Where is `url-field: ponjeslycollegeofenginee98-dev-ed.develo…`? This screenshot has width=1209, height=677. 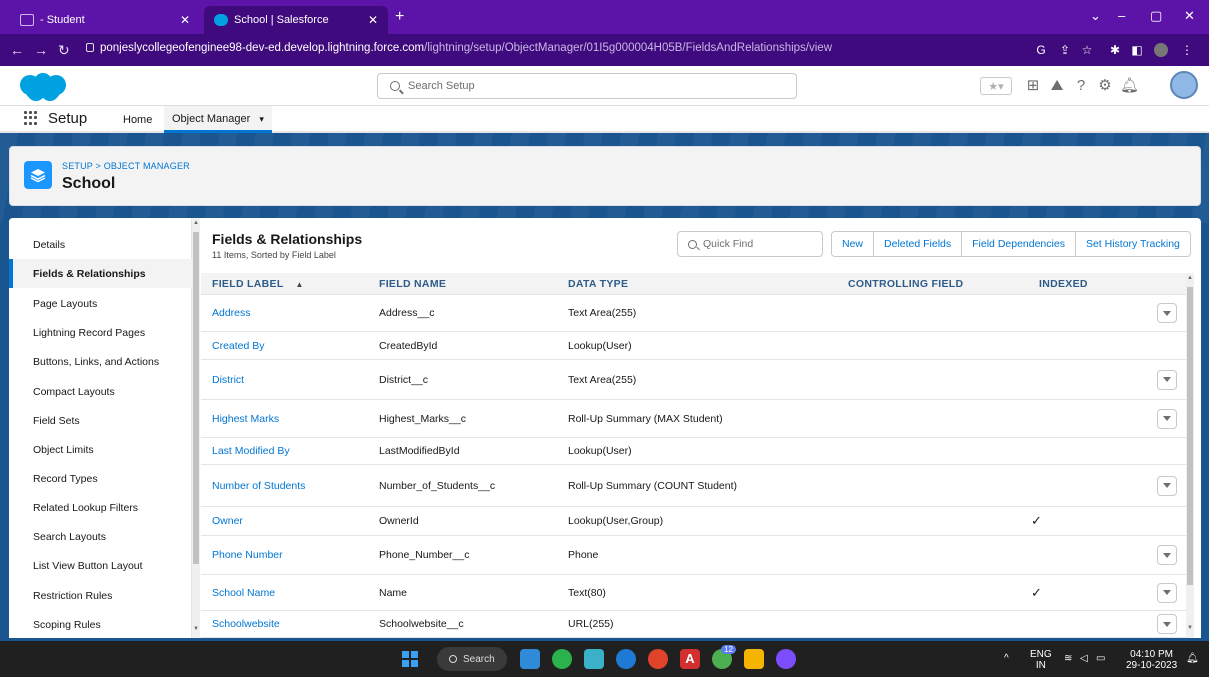
url-field: ponjeslycollegeofenginee98-dev-ed.develo… is located at coordinates (459, 48).